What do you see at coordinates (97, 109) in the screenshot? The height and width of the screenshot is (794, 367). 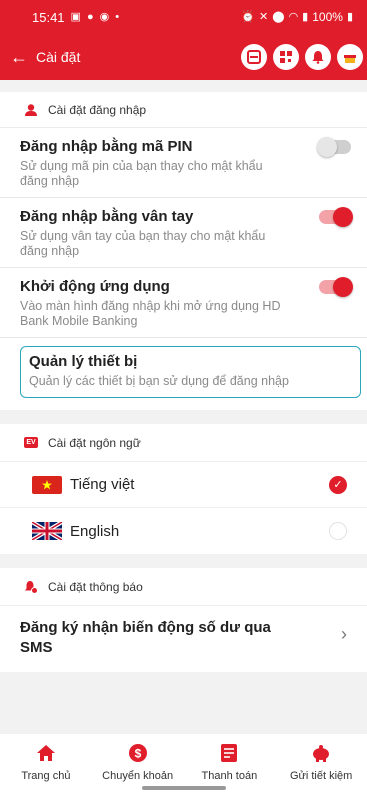 I see `section-heading: Cài đặt đăng nhập` at bounding box center [97, 109].